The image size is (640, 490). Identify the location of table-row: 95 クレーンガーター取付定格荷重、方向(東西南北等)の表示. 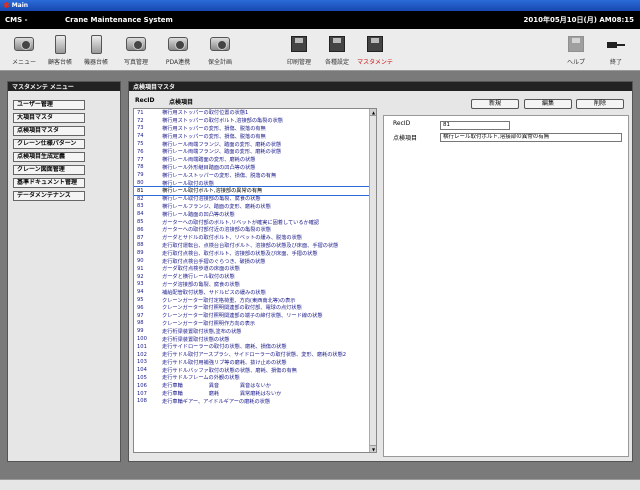
(255, 300).